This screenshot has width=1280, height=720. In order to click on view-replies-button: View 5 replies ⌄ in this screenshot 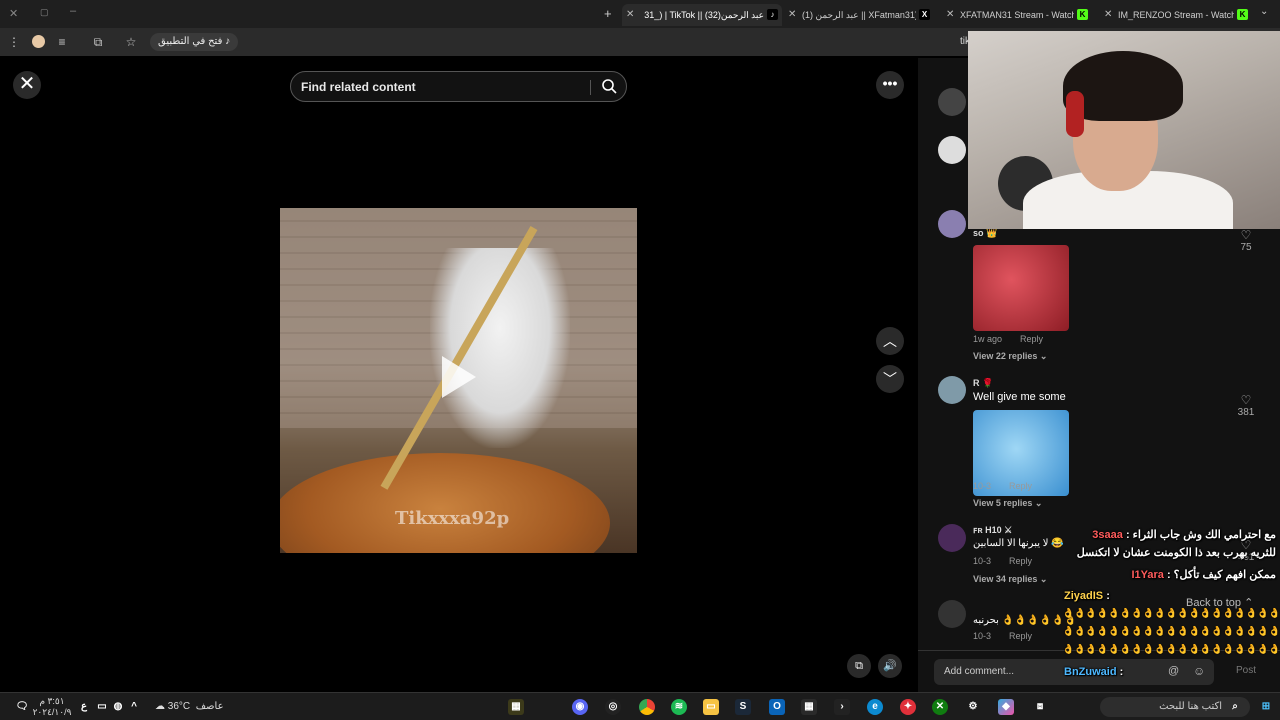, I will do `click(1007, 503)`.